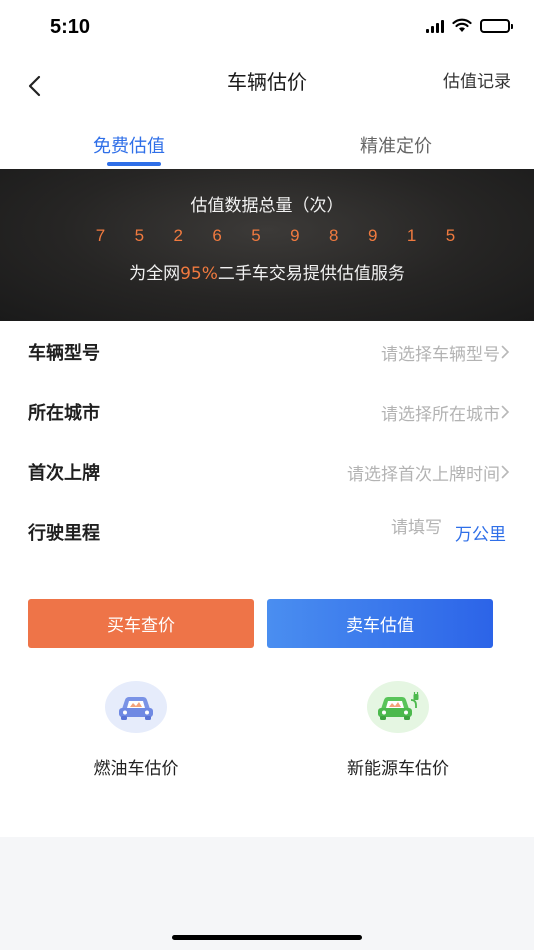  What do you see at coordinates (100, 235) in the screenshot?
I see `counter-digit: 7` at bounding box center [100, 235].